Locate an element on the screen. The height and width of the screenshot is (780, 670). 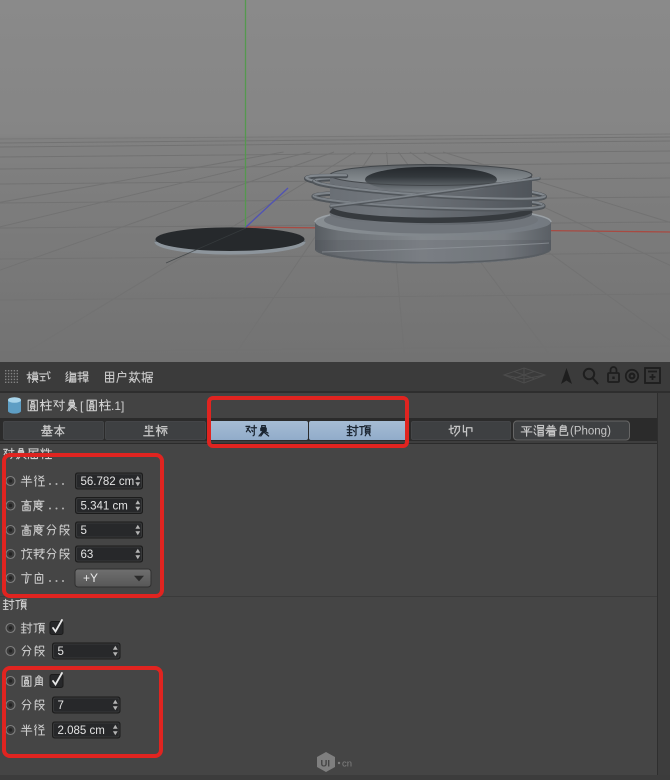
svg-text: 5 is located at coordinates (61, 652).